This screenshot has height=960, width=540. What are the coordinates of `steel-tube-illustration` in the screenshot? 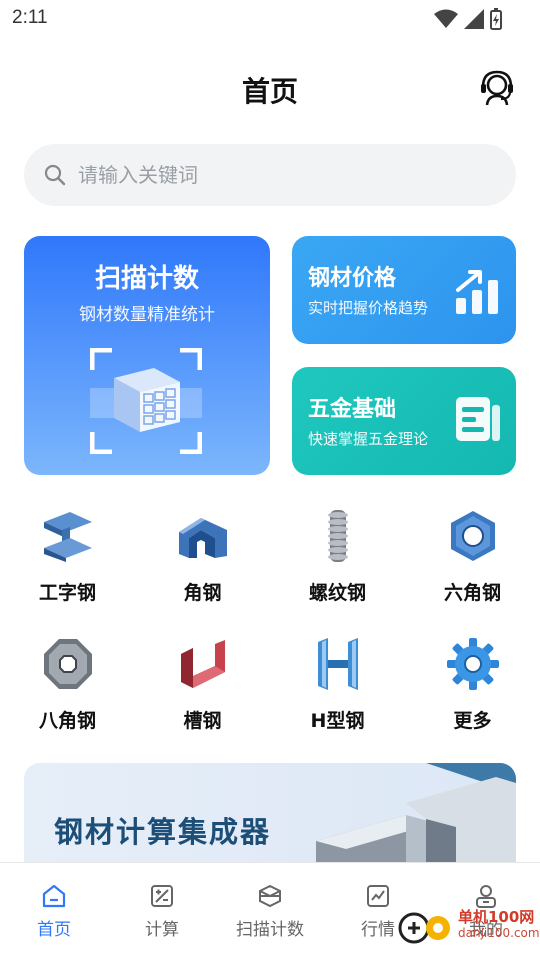 It's located at (406, 818).